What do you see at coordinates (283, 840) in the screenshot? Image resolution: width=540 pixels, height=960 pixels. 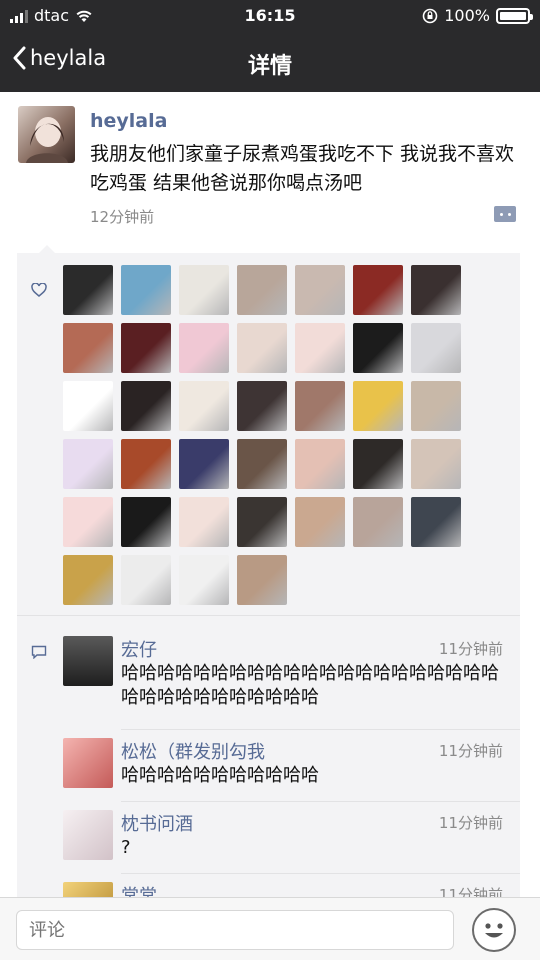 I see `comment-item: 枕书问酒 11分钟前 ?` at bounding box center [283, 840].